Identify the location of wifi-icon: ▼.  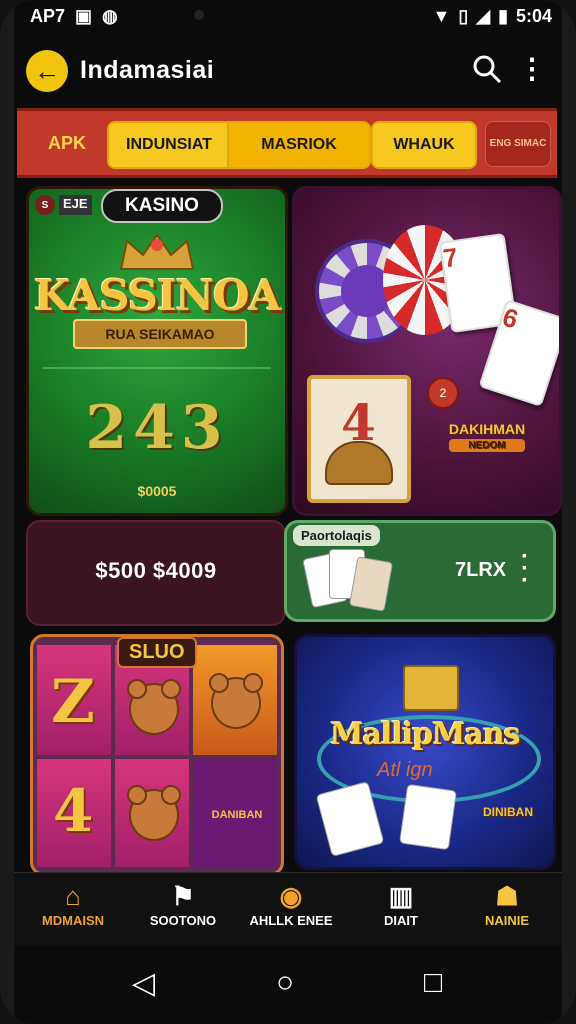
(441, 16).